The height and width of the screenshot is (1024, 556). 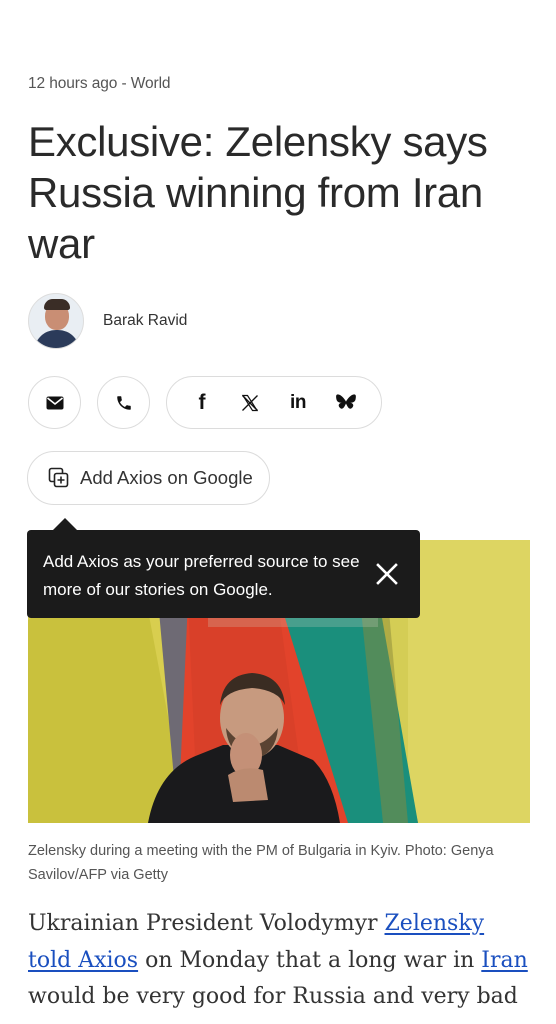 I want to click on author-name: Barak Ravid, so click(x=145, y=321).